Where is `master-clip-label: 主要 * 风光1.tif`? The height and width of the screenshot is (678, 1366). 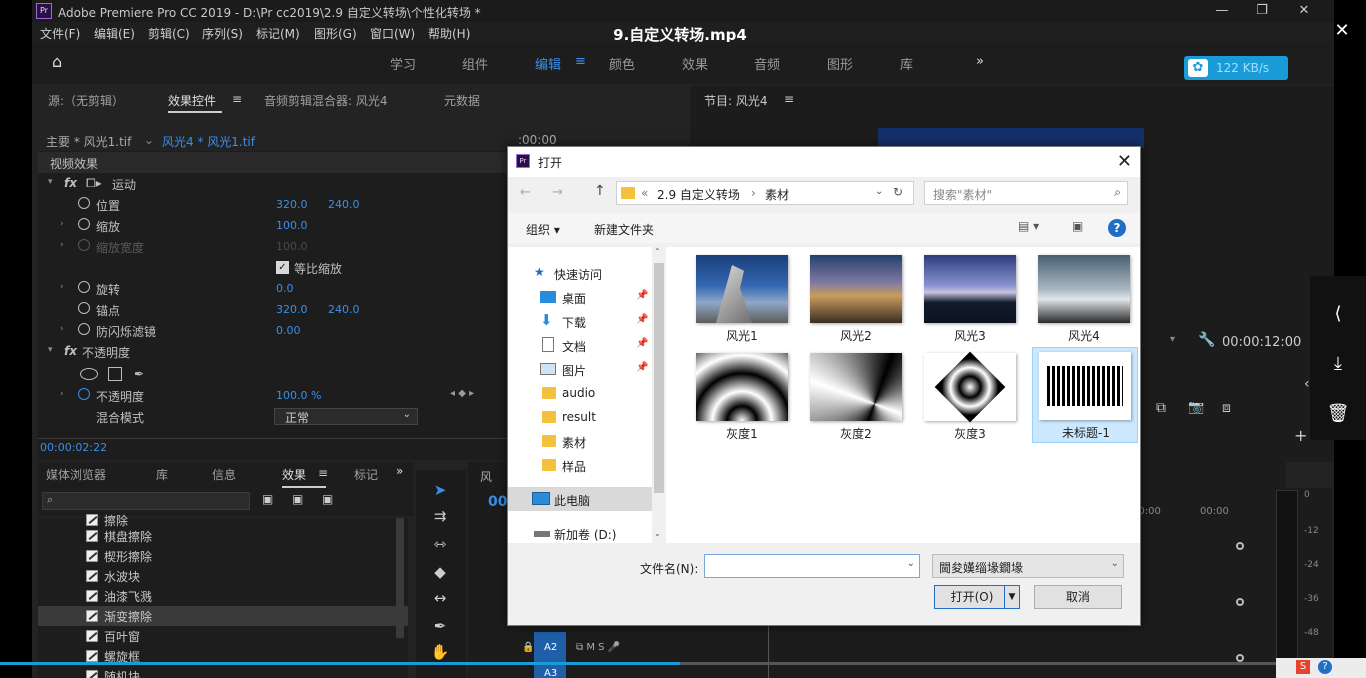
master-clip-label: 主要 * 风光1.tif is located at coordinates (88, 141).